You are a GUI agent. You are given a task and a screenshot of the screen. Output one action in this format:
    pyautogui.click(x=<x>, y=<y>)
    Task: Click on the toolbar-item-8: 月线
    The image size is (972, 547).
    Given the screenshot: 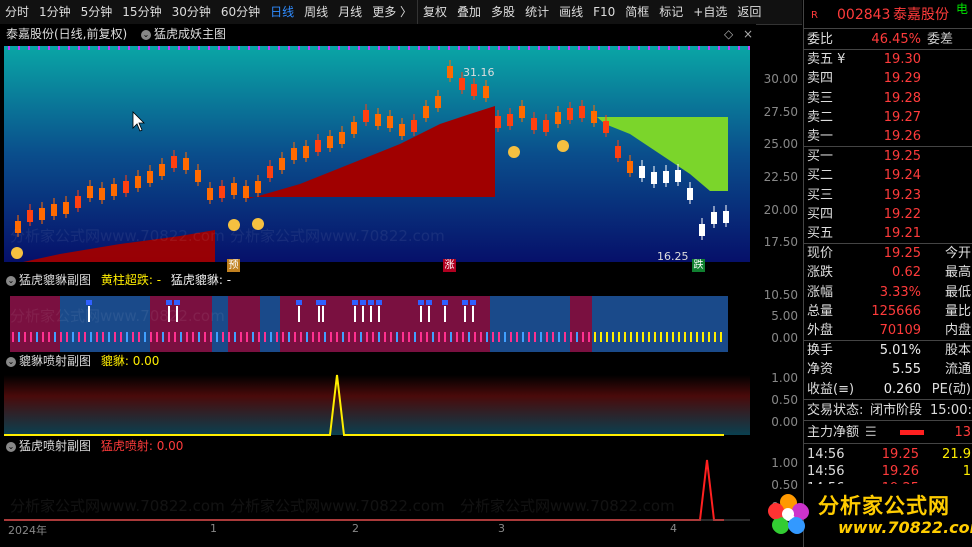 What is the action you would take?
    pyautogui.click(x=350, y=12)
    